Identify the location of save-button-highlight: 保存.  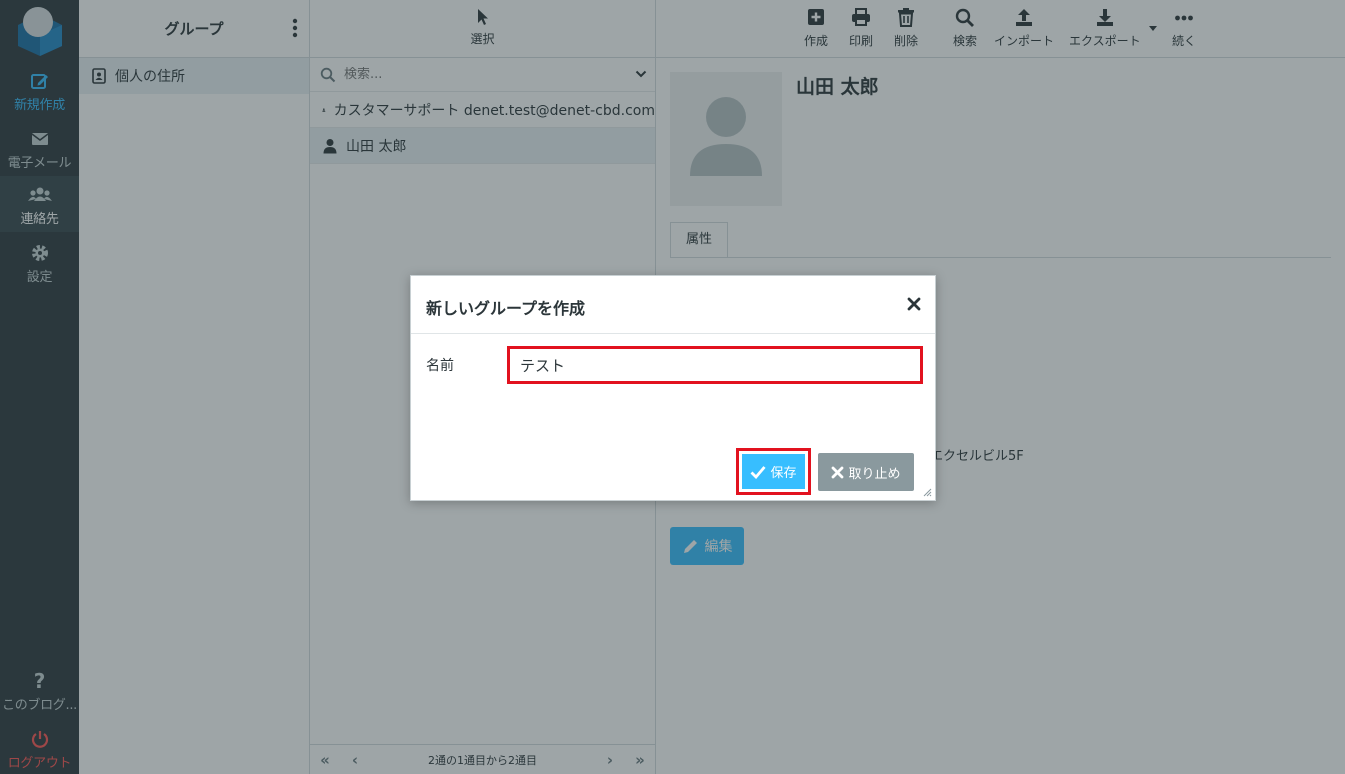
(773, 471).